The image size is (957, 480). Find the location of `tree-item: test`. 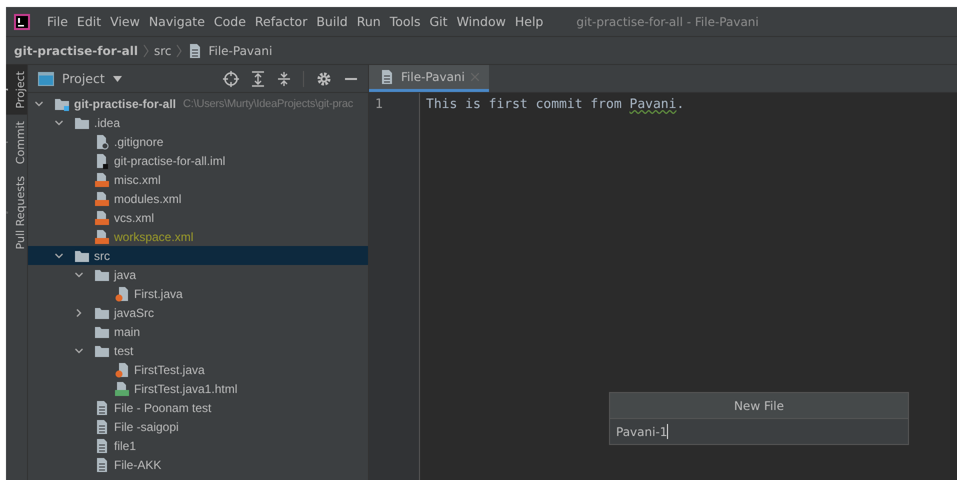

tree-item: test is located at coordinates (198, 350).